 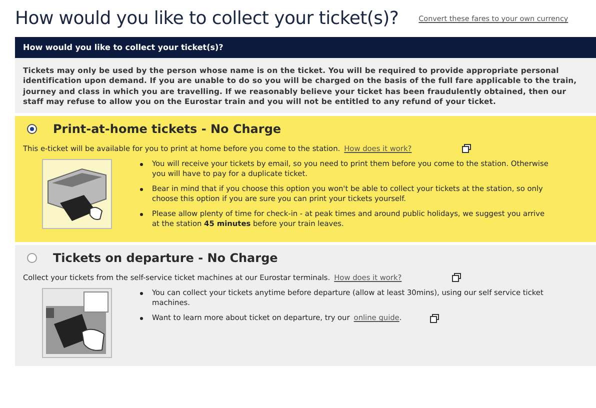 I want to click on panel-heading: How would you like to collect your ticket(s)?, so click(x=305, y=47).